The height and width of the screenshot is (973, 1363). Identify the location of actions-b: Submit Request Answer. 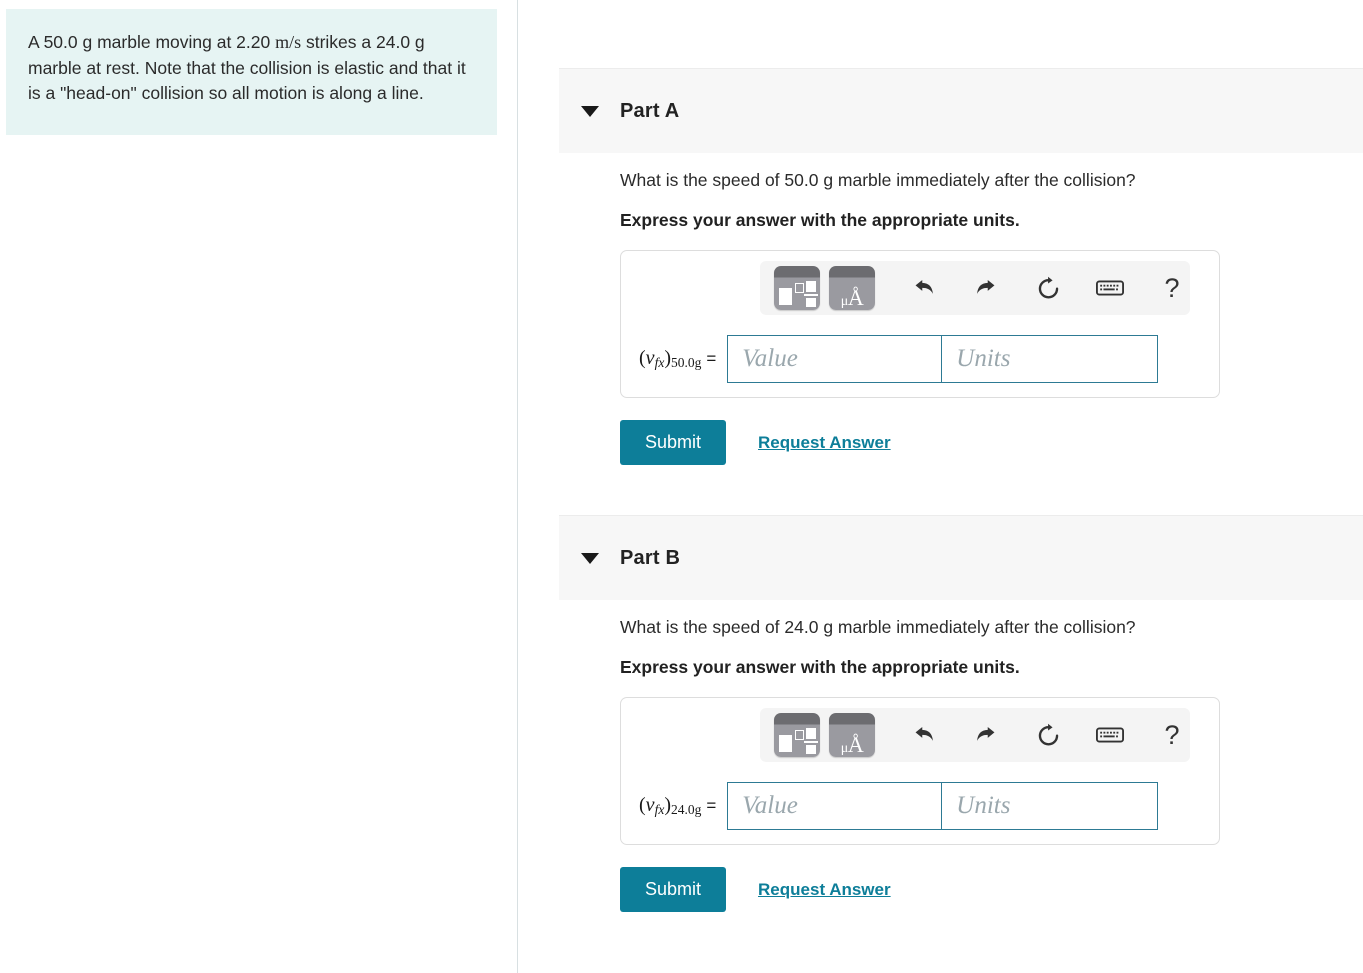
(920, 889).